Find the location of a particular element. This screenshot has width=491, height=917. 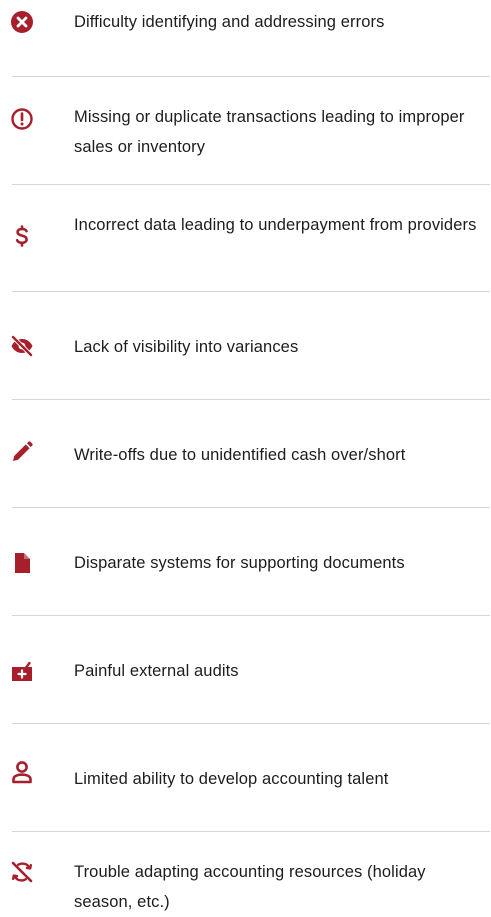

pencil-icon is located at coordinates (22, 452).